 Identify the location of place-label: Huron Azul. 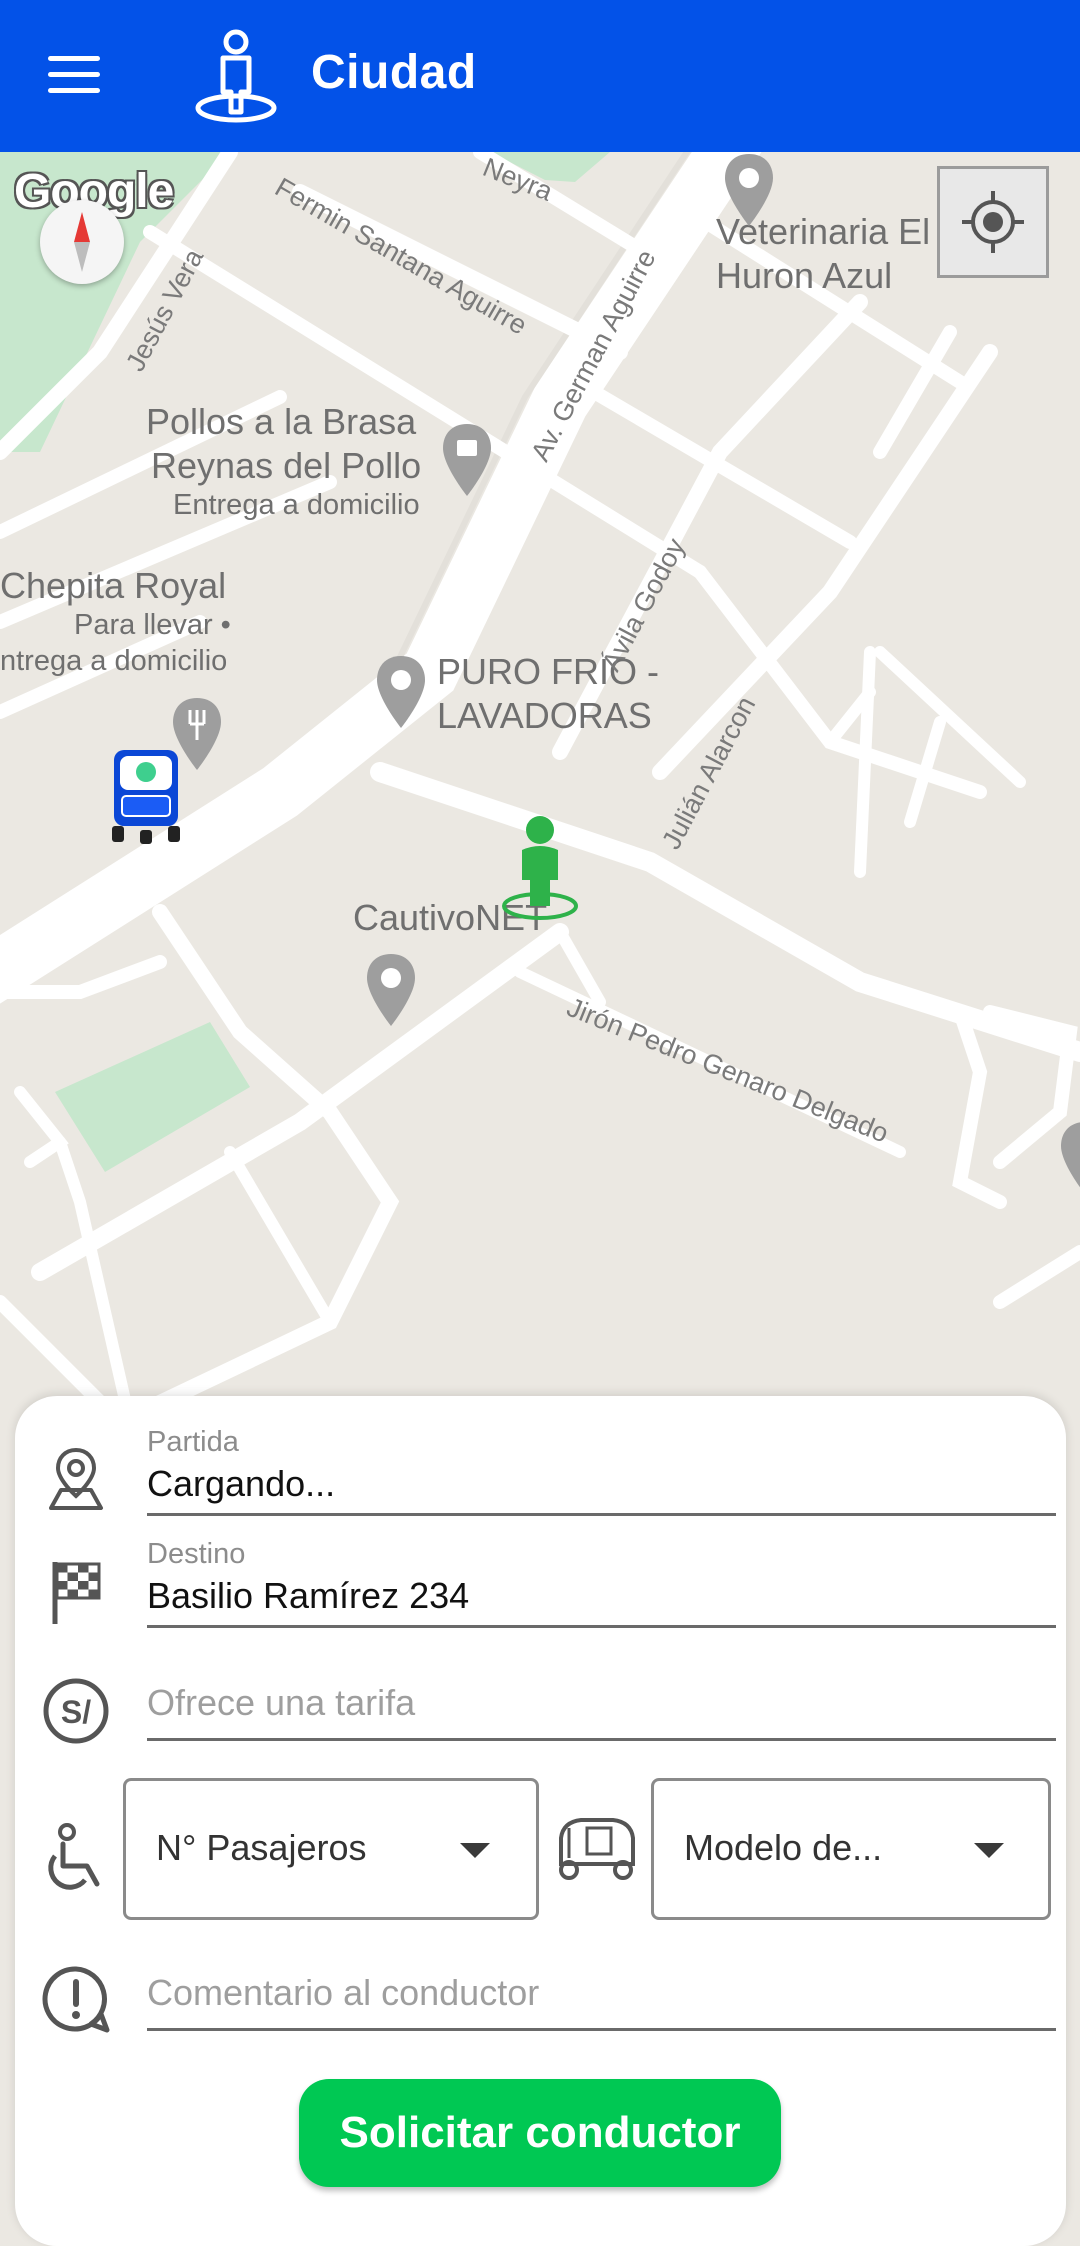
(804, 275).